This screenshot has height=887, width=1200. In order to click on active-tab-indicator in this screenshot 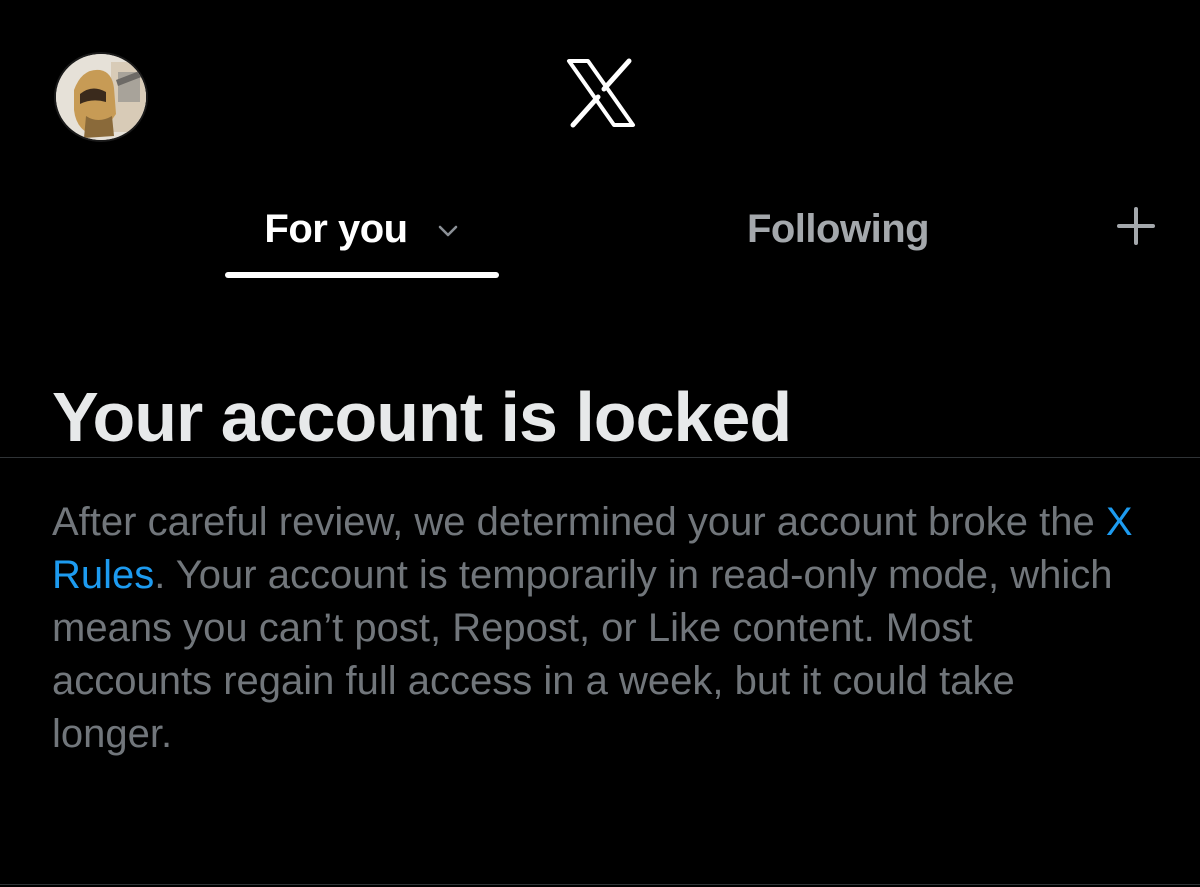, I will do `click(362, 275)`.